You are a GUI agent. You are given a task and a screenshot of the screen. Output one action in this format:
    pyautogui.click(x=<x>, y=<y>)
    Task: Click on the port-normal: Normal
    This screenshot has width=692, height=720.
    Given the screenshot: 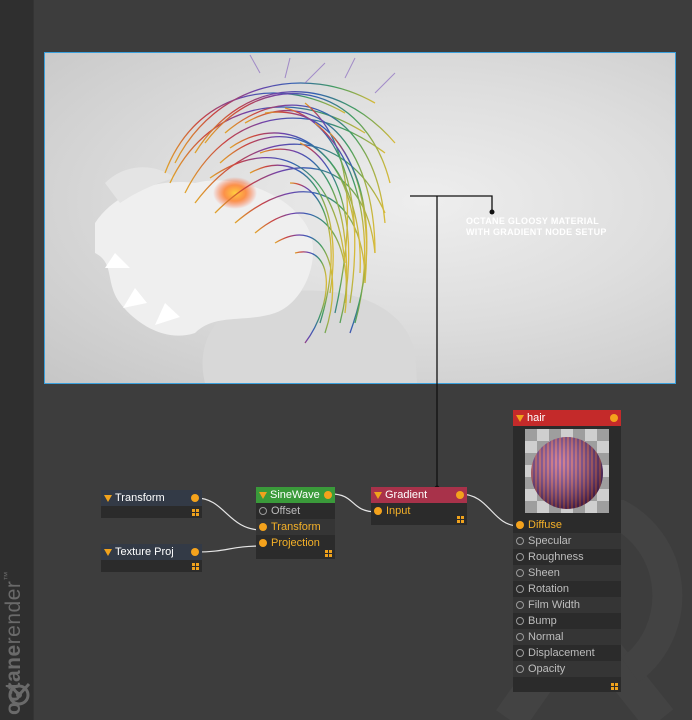 What is the action you would take?
    pyautogui.click(x=567, y=637)
    